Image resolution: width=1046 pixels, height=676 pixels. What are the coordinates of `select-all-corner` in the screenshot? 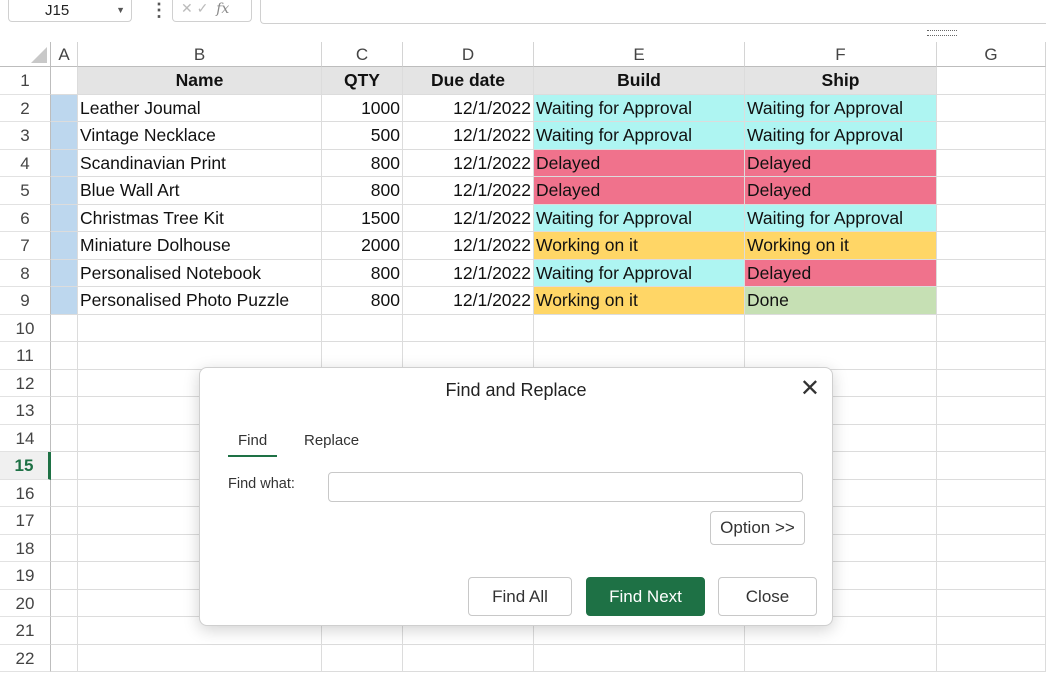 It's located at (25, 54).